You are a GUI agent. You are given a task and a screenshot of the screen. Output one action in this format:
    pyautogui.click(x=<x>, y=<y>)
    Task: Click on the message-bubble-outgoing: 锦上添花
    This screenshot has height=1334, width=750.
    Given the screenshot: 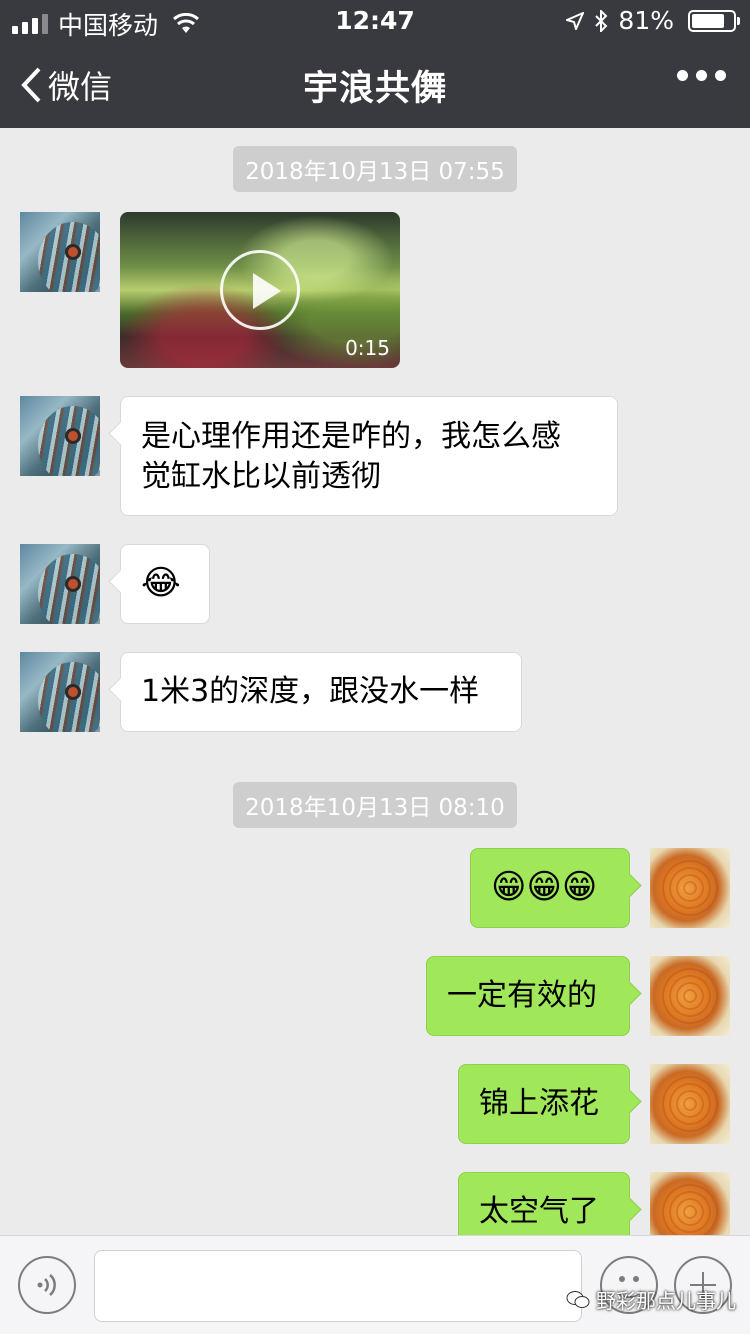 What is the action you would take?
    pyautogui.click(x=544, y=1104)
    